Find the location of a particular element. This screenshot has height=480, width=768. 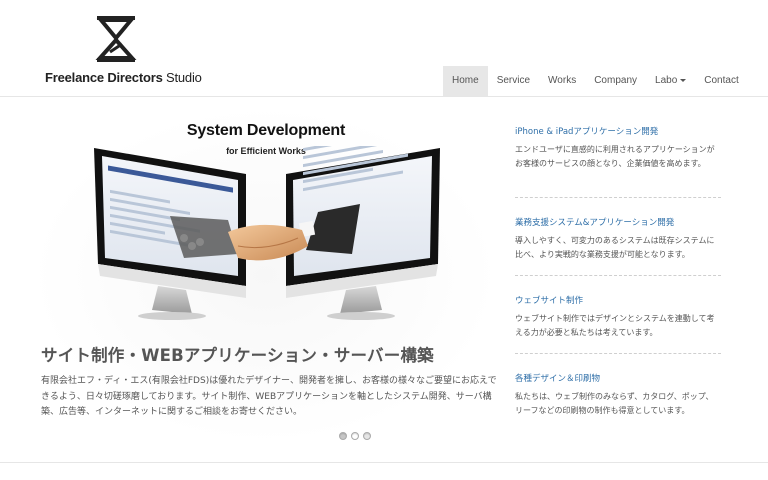

footer-divider is located at coordinates (384, 462).